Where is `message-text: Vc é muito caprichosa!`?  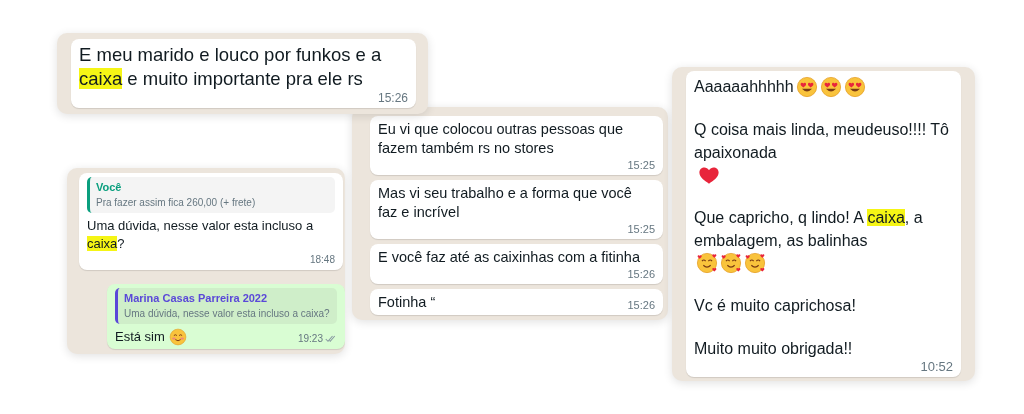
message-text: Vc é muito caprichosa! is located at coordinates (775, 306).